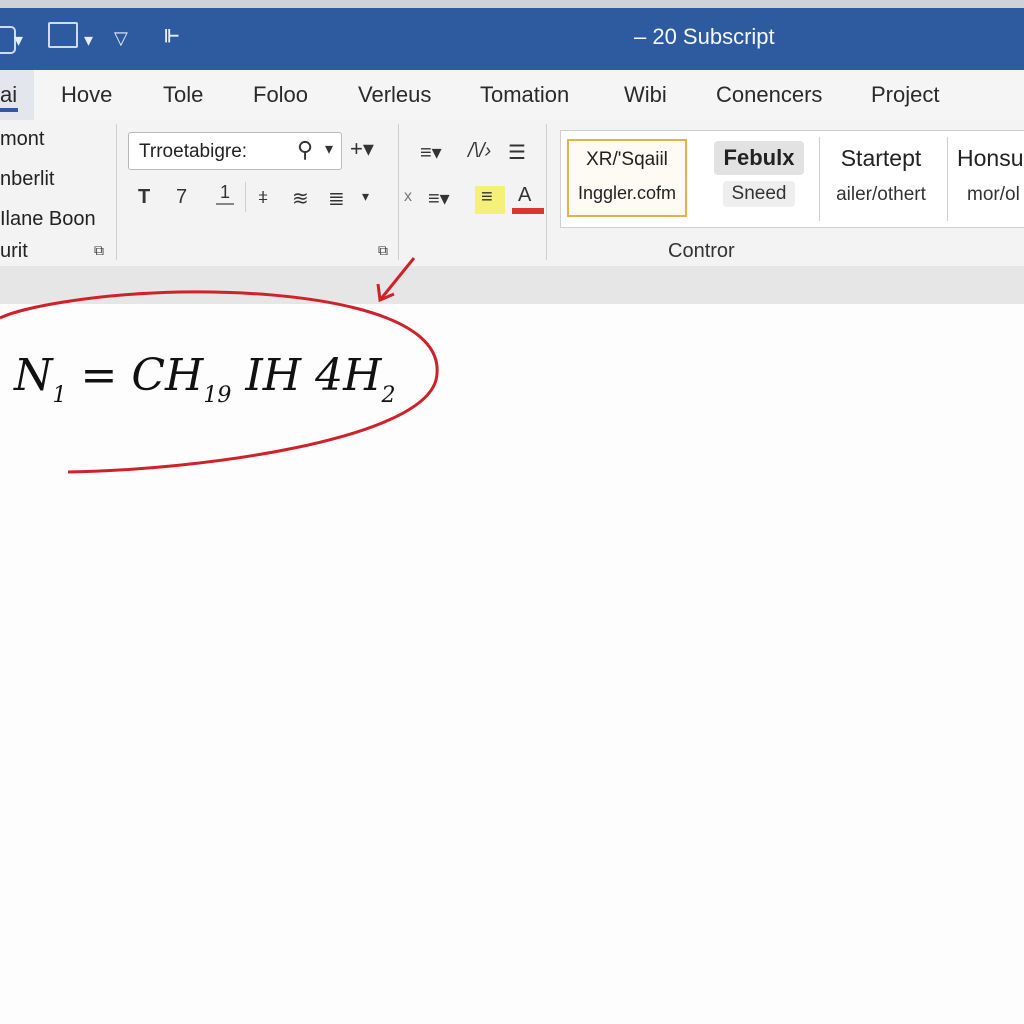 The image size is (1024, 1024). What do you see at coordinates (627, 178) in the screenshot?
I see `style-card: XR/'Sqaiil Inggler.cofm` at bounding box center [627, 178].